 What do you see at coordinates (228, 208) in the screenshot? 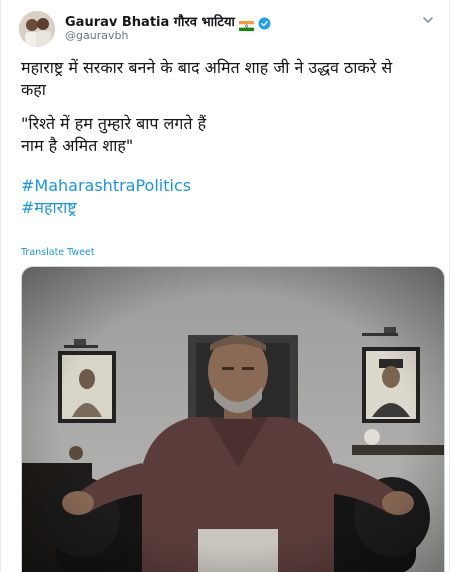
I see `hashtag-link: #महाराष्ट्र` at bounding box center [228, 208].